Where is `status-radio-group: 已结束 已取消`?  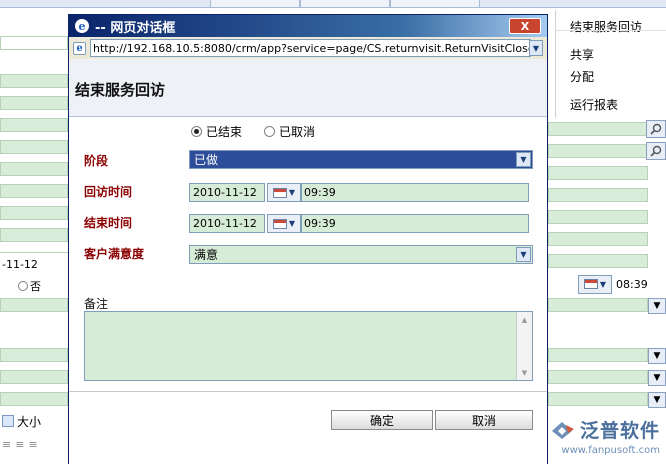 status-radio-group: 已结束 已取消 is located at coordinates (253, 131).